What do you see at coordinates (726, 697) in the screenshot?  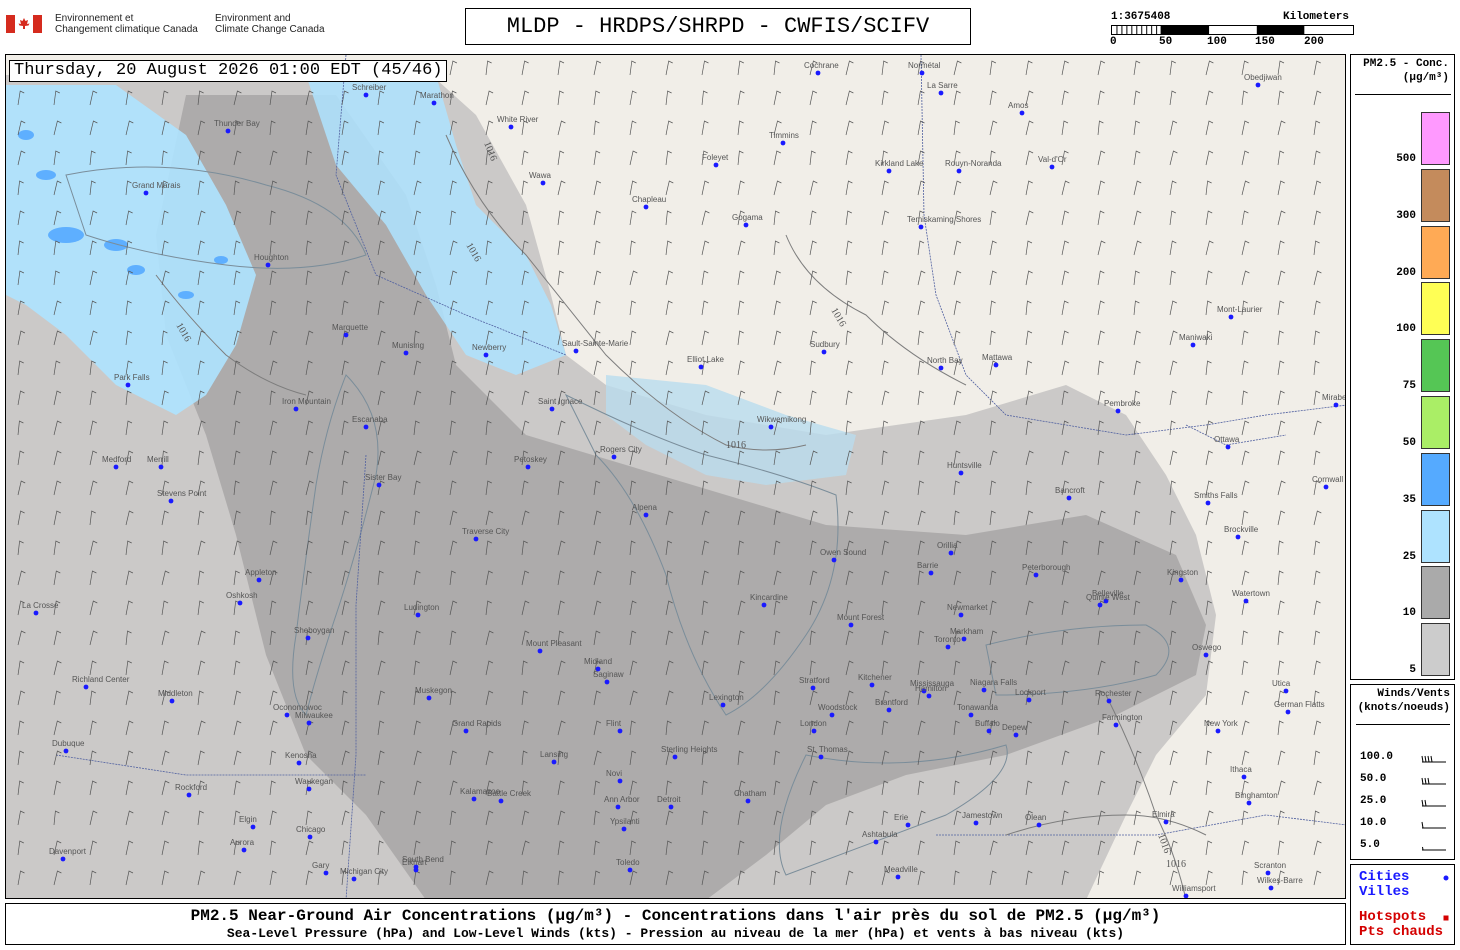 I see `city-label: Lexington` at bounding box center [726, 697].